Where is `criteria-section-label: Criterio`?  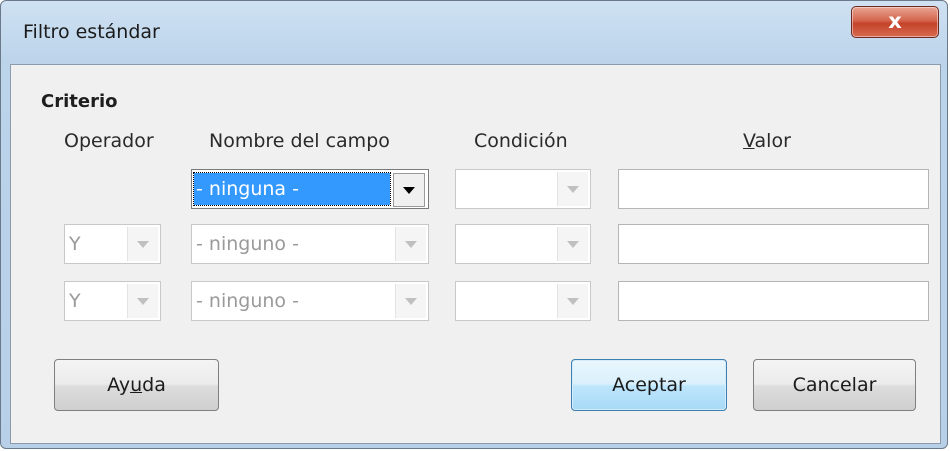 criteria-section-label: Criterio is located at coordinates (79, 101).